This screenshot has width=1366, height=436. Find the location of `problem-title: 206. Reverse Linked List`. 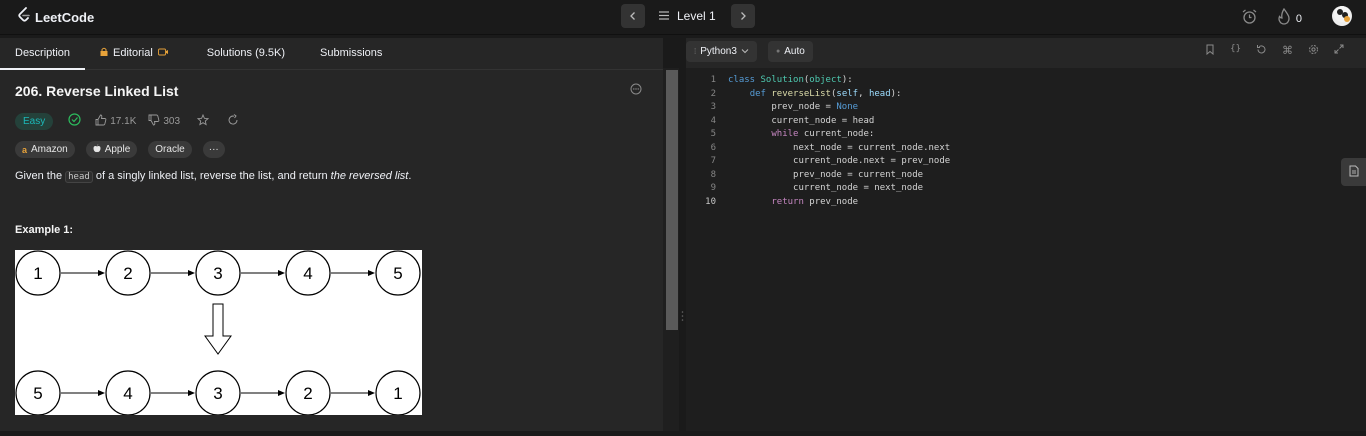

problem-title: 206. Reverse Linked List is located at coordinates (97, 91).